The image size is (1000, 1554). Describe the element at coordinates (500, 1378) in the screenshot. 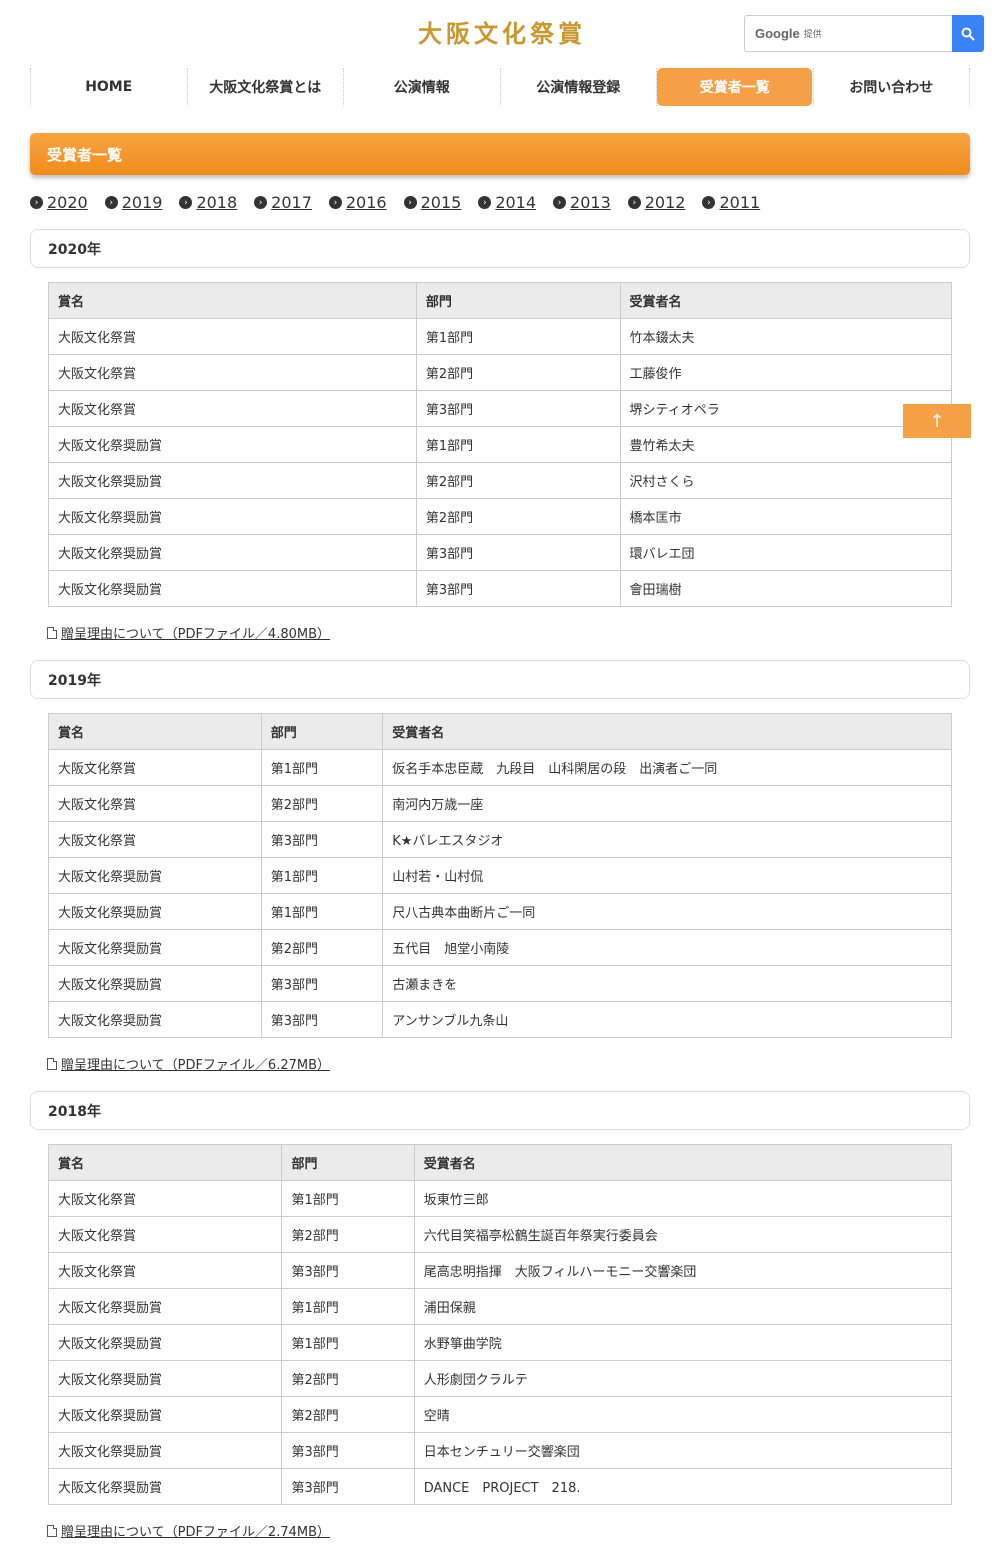

I see `table-row: 大阪文化祭奨励賞 第2部門 人形劇団クラルテ` at that location.